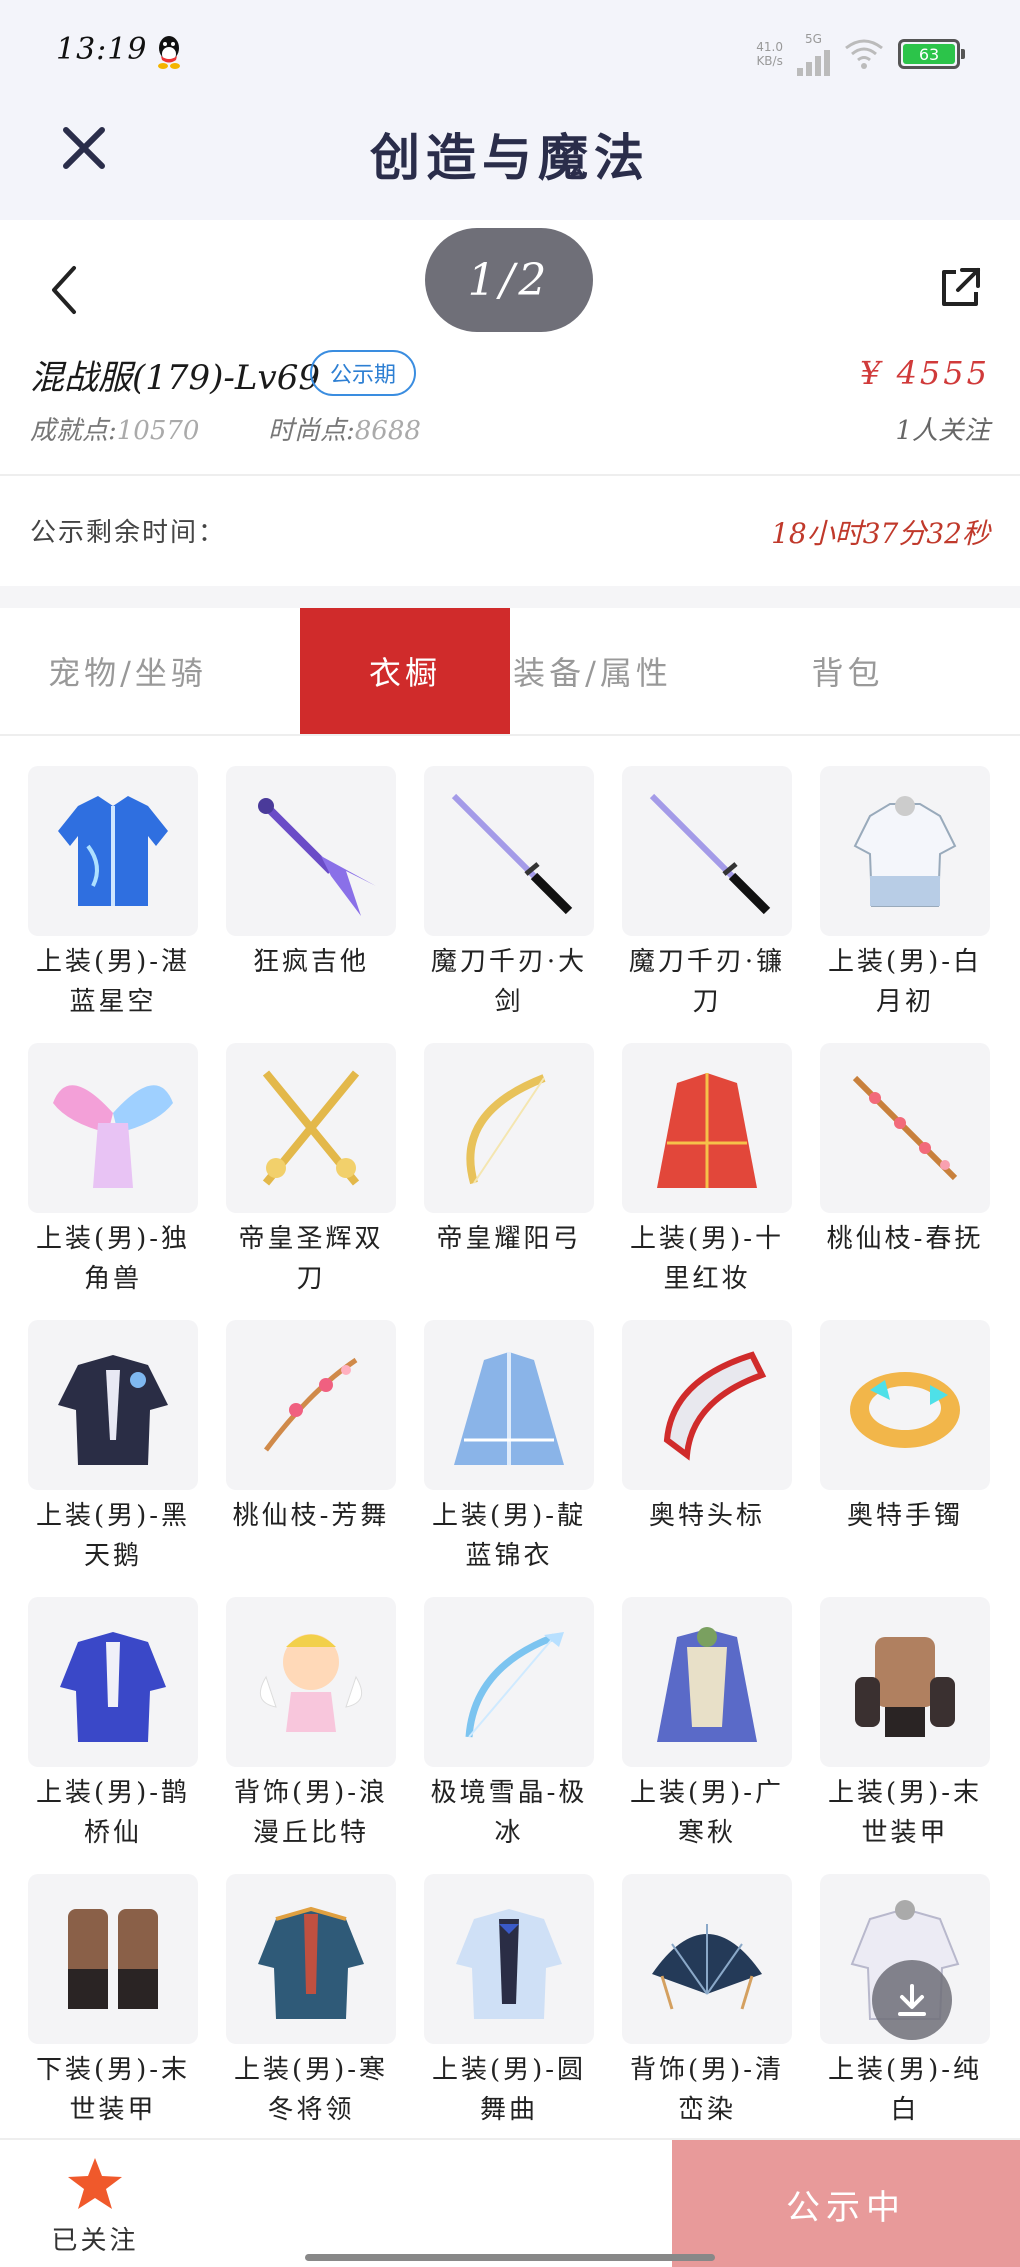 The height and width of the screenshot is (2267, 1020). Describe the element at coordinates (113, 2090) in the screenshot. I see `item-label: 下装(男)-末世装甲` at that location.